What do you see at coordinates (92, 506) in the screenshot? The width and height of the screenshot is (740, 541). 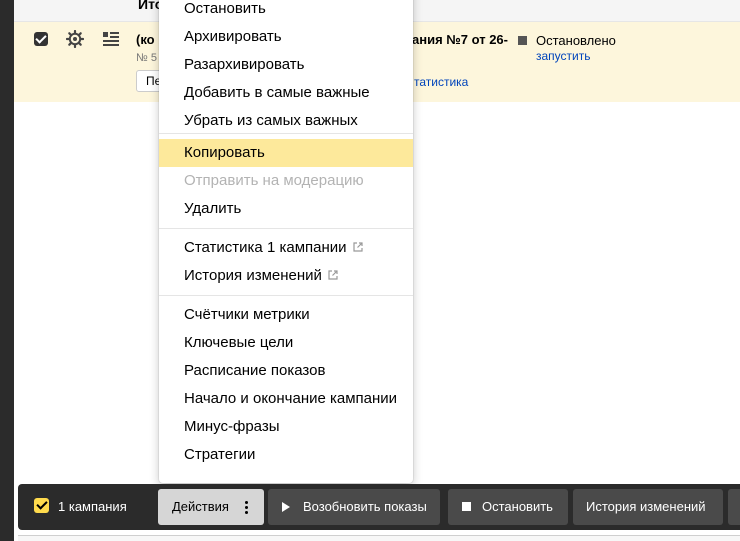 I see `selected-count: 1 кампания` at bounding box center [92, 506].